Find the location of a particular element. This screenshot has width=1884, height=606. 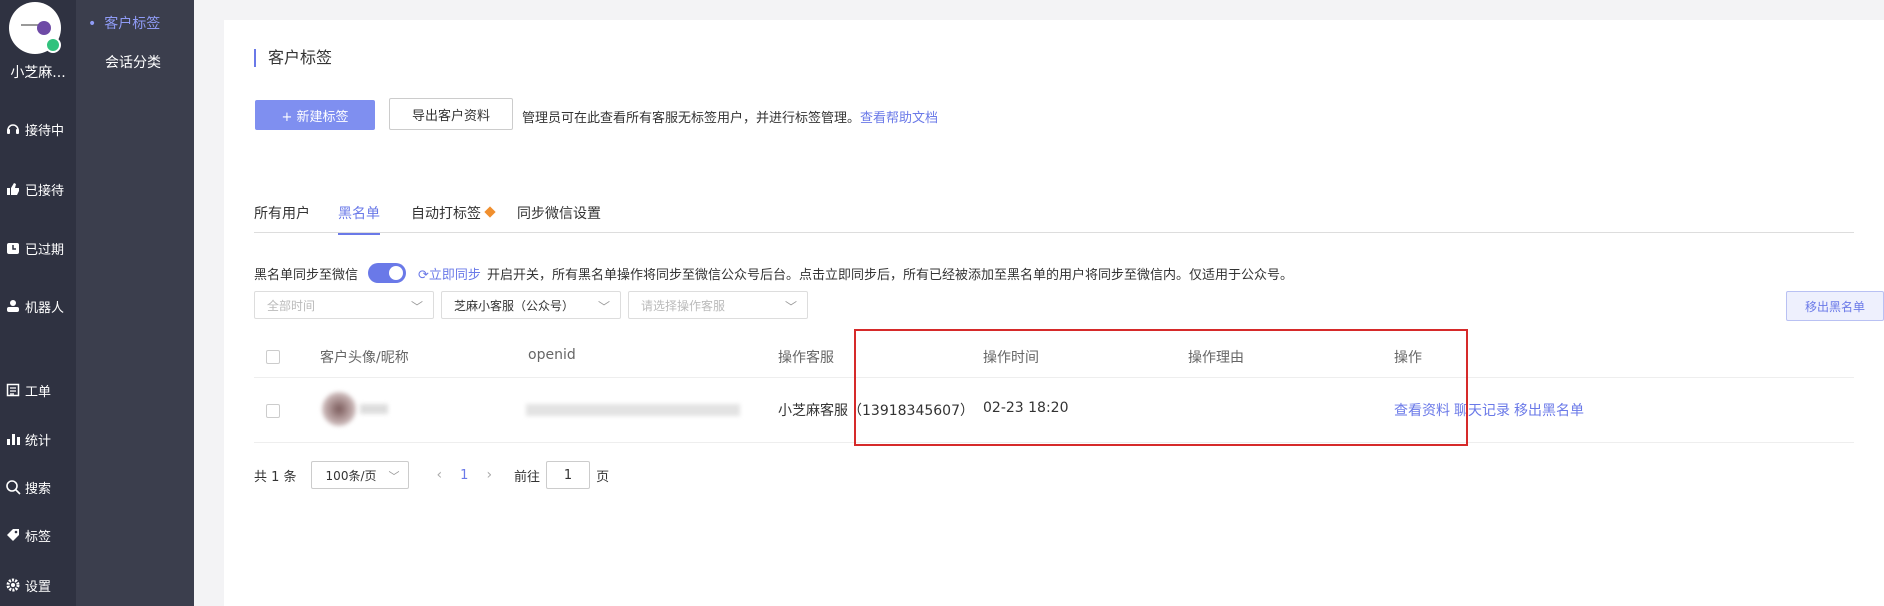

sync-now-label: 立即同步 is located at coordinates (454, 275).